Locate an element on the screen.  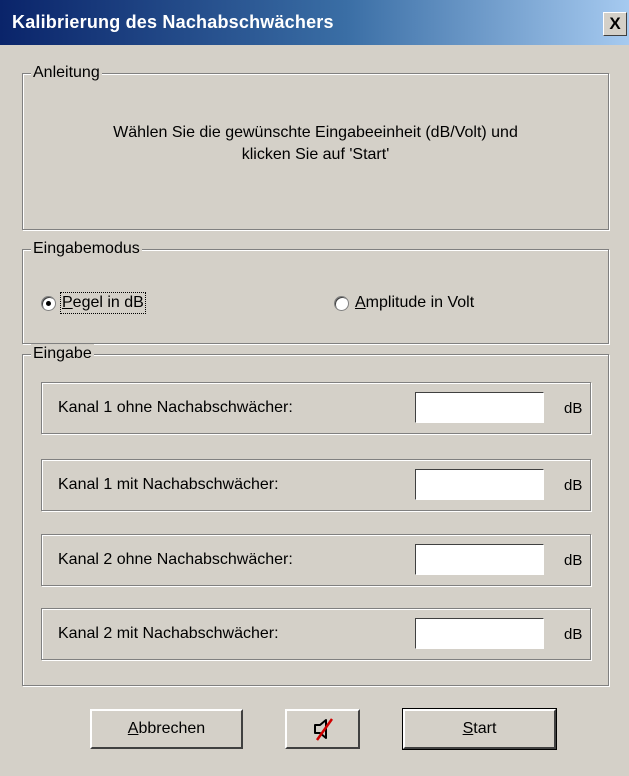
input-legend: Eingabe is located at coordinates (62, 354).